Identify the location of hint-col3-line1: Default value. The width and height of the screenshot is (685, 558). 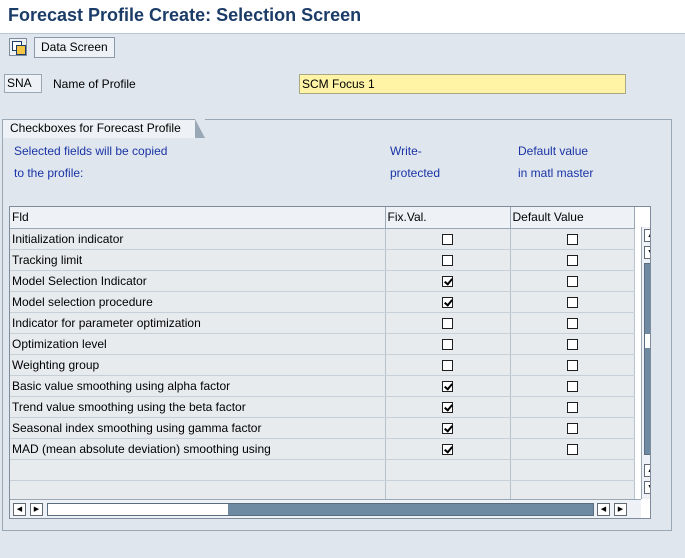
(553, 151).